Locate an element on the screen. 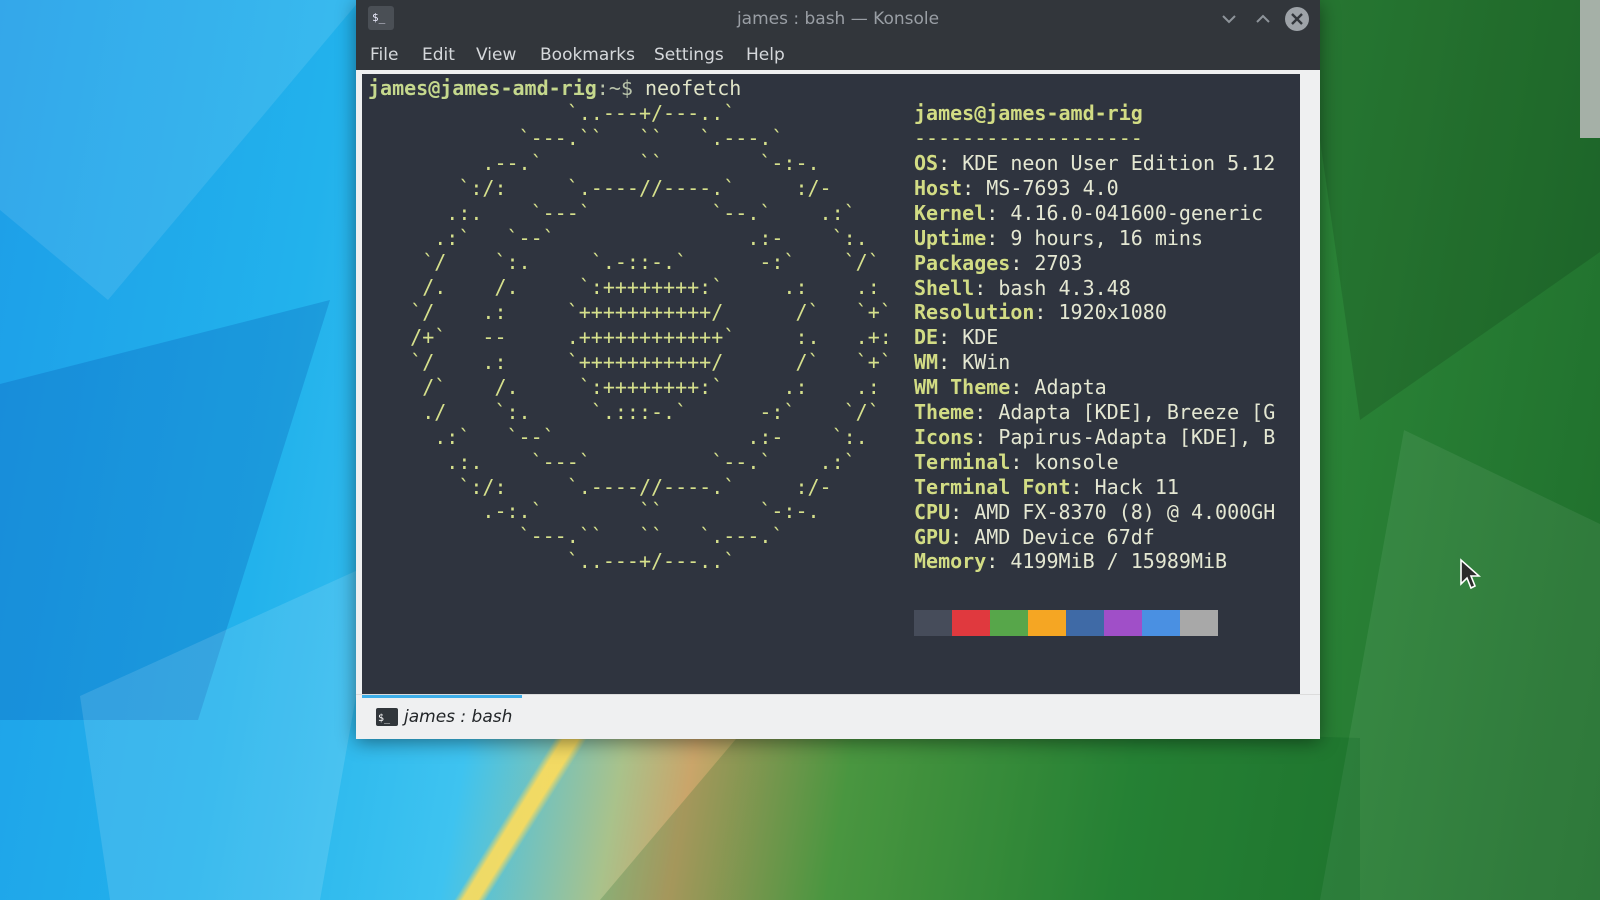  info-line: Terminal Font: Hack 11 is located at coordinates (1046, 486).